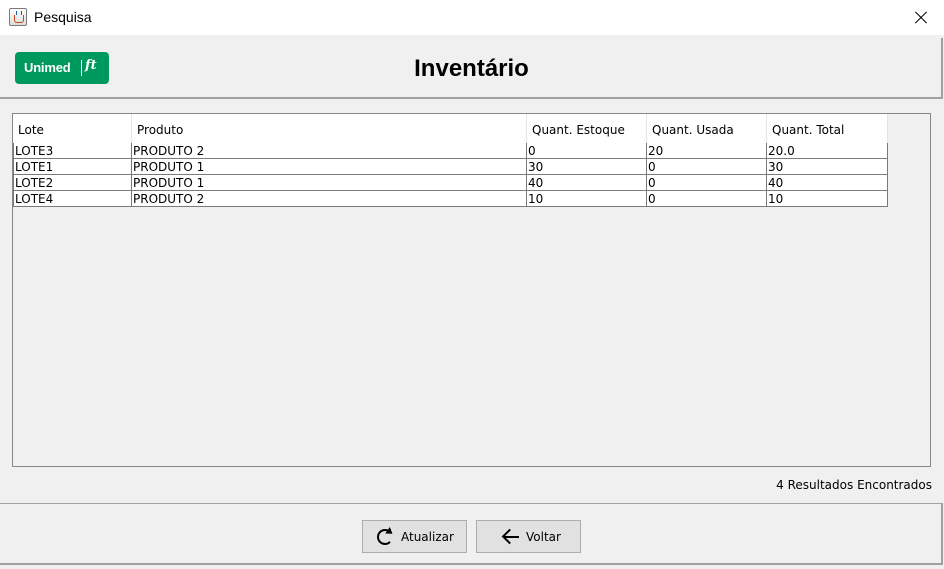 This screenshot has height=569, width=944. I want to click on java-cup-icon, so click(18, 17).